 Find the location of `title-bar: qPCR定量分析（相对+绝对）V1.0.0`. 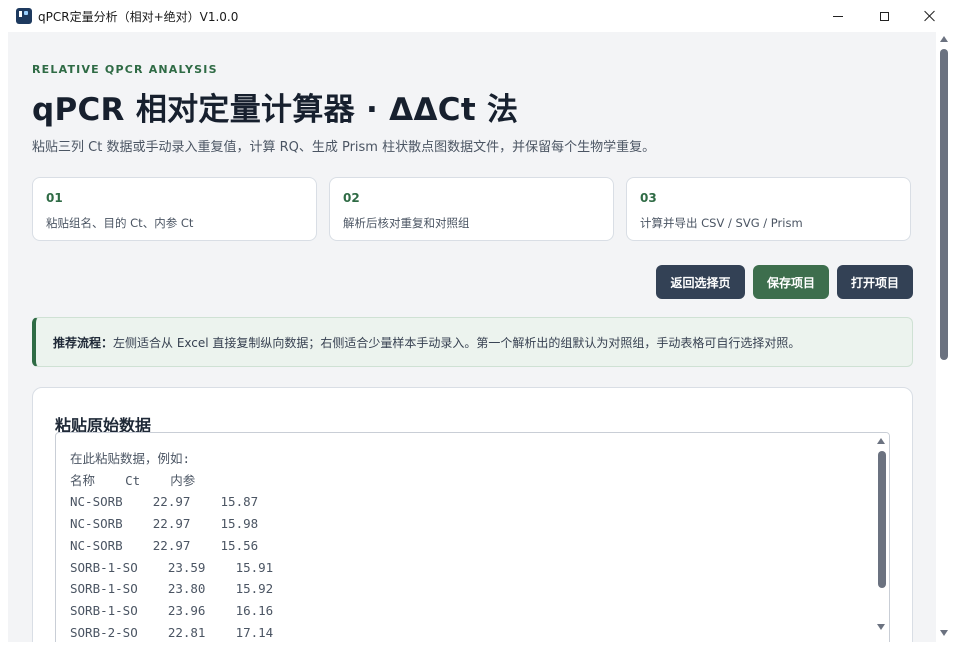

title-bar: qPCR定量分析（相对+绝对）V1.0.0 is located at coordinates (480, 16).